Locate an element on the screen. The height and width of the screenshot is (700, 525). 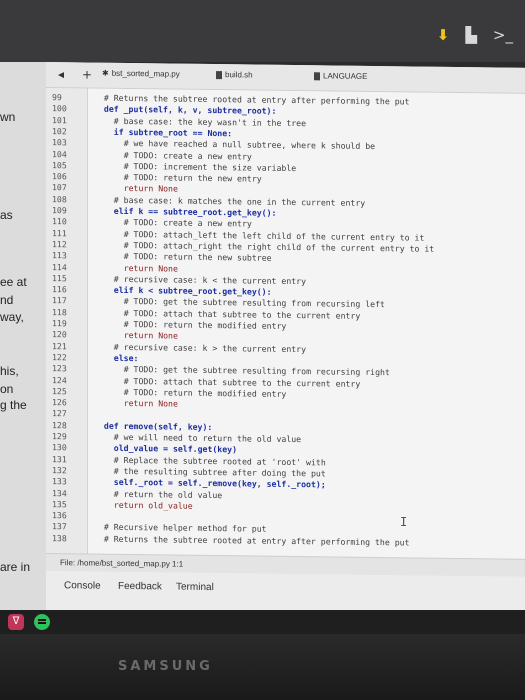
side-document-text: his, is located at coordinates (9, 371).